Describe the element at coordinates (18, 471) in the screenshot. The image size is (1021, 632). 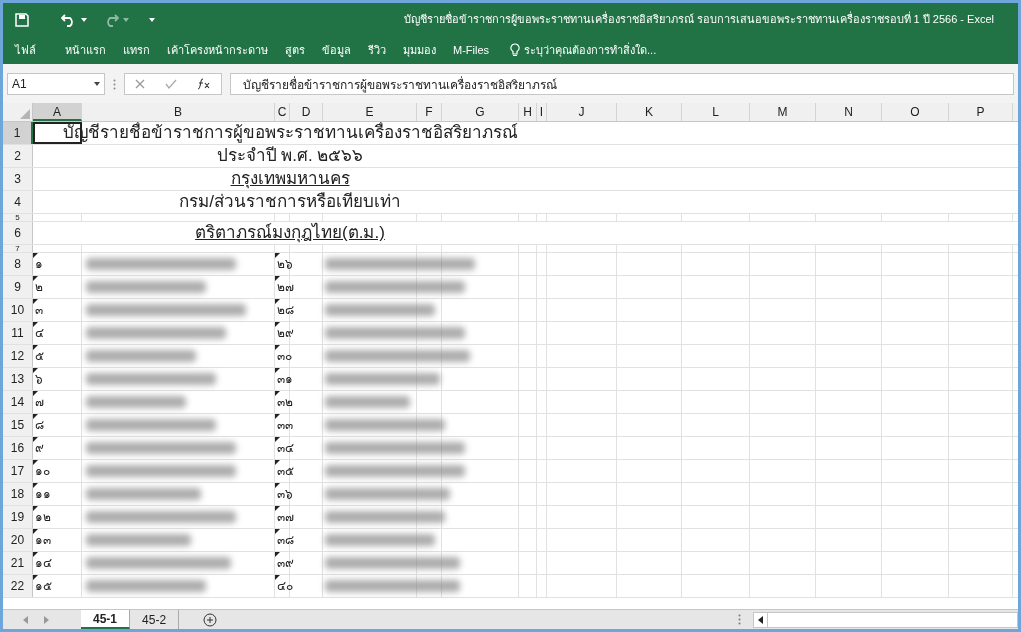
I see `row-header: 17` at that location.